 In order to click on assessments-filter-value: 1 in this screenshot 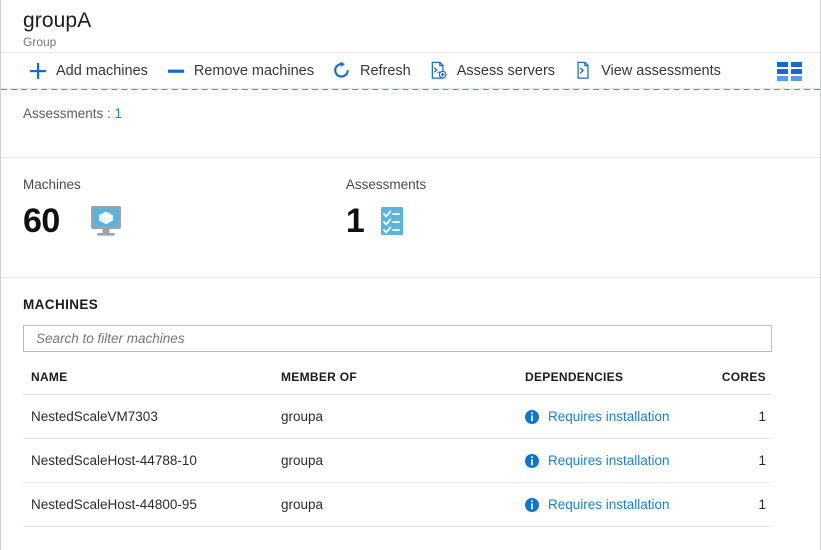, I will do `click(119, 113)`.